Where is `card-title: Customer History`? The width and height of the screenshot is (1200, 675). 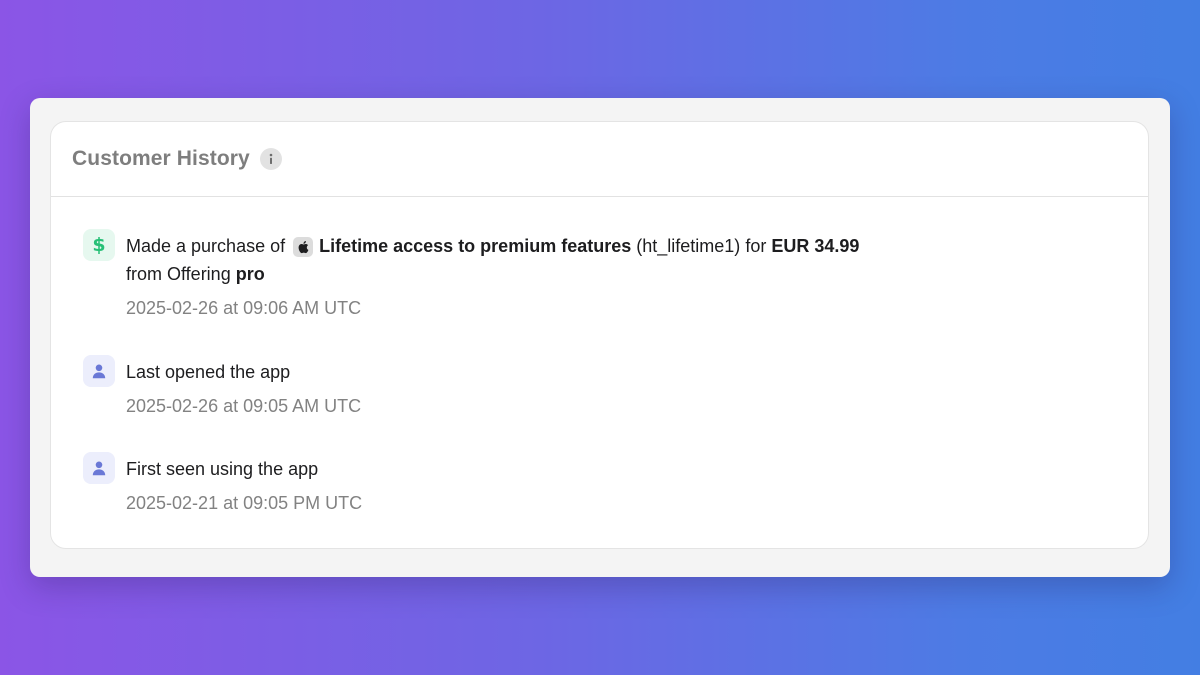
card-title: Customer History is located at coordinates (161, 158).